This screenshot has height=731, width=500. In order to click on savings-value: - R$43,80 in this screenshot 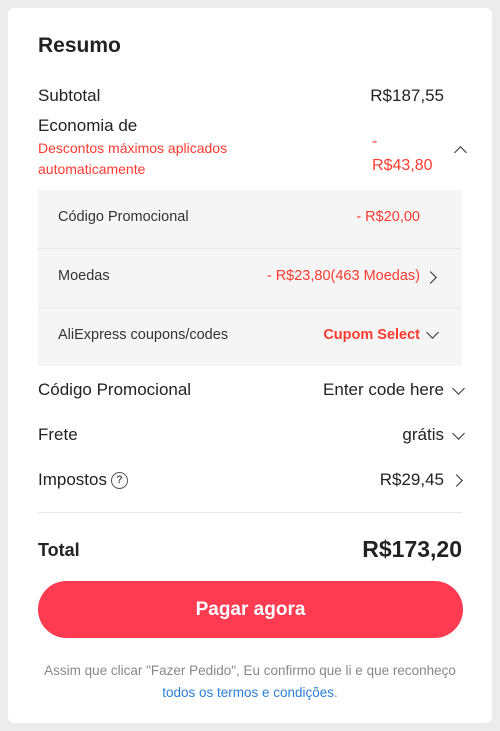, I will do `click(407, 154)`.